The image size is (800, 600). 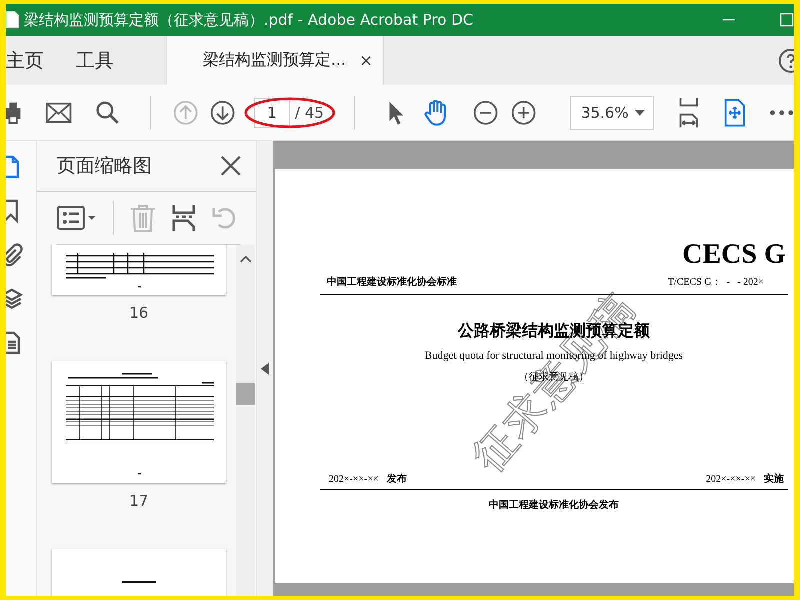 What do you see at coordinates (734, 255) in the screenshot?
I see `standard-code: CECS G` at bounding box center [734, 255].